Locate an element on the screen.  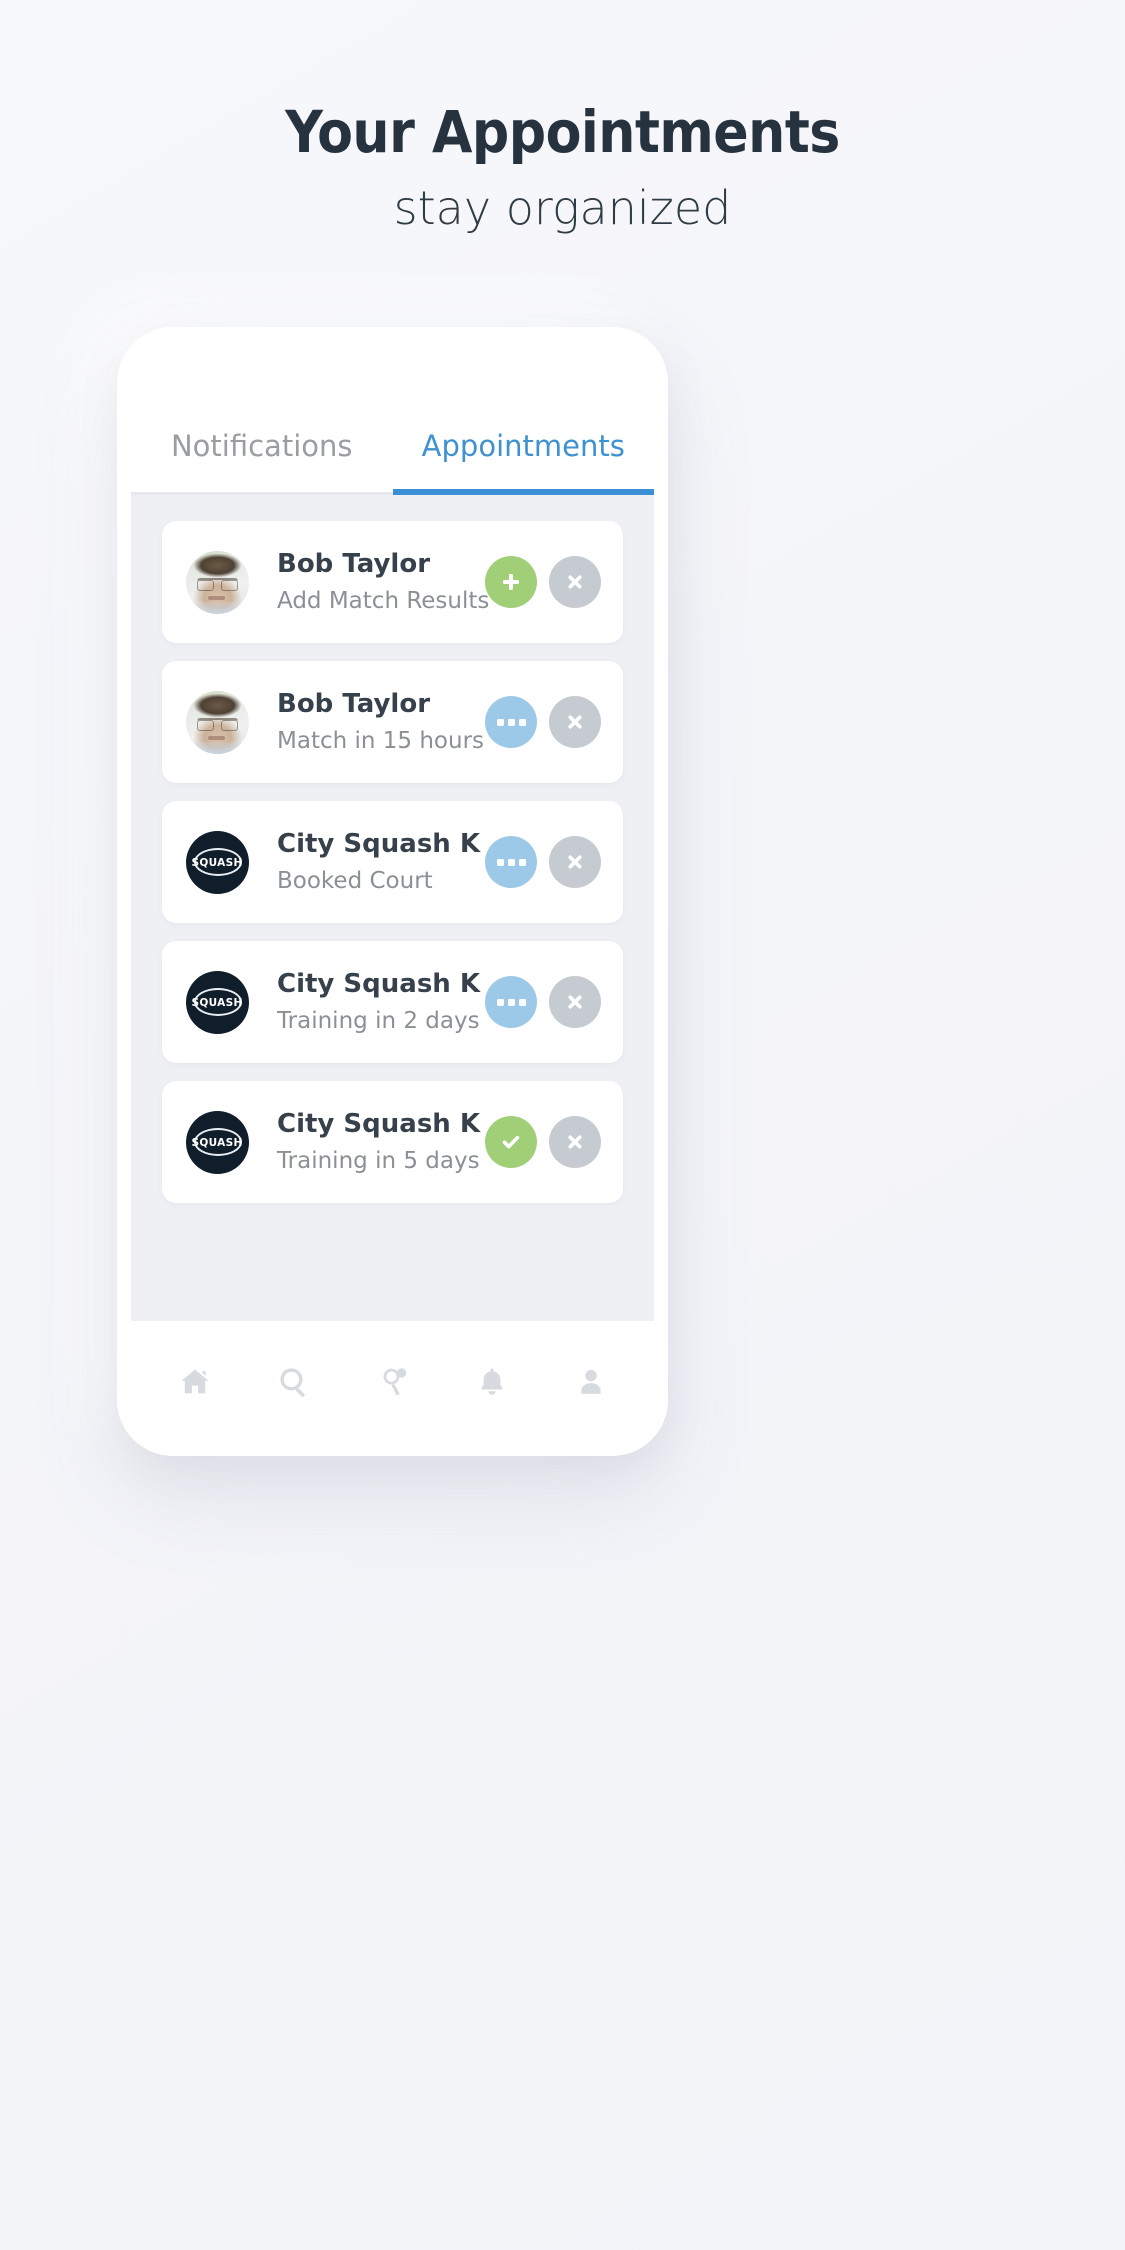
plus-icon is located at coordinates (511, 582).